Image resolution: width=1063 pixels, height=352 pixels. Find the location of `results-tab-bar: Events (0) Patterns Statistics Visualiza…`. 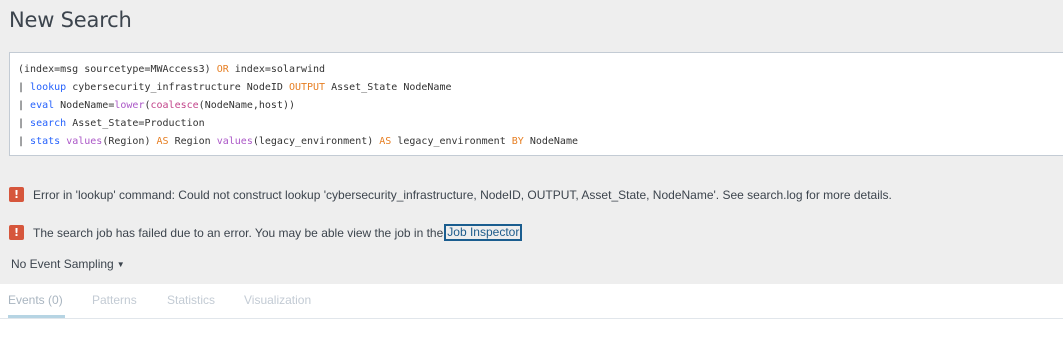

results-tab-bar: Events (0) Patterns Statistics Visualiza… is located at coordinates (531, 301).